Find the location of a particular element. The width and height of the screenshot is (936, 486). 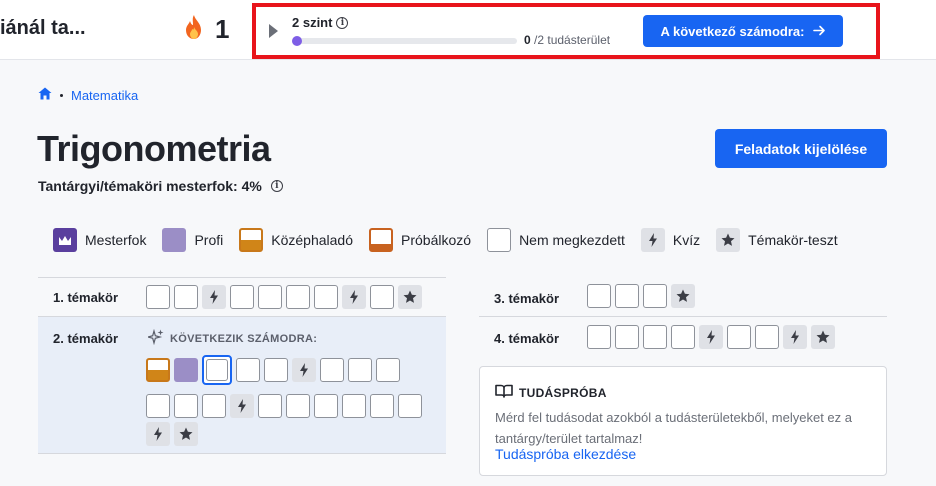

level-progress-text: 0 /2 tudásterület is located at coordinates (567, 40).